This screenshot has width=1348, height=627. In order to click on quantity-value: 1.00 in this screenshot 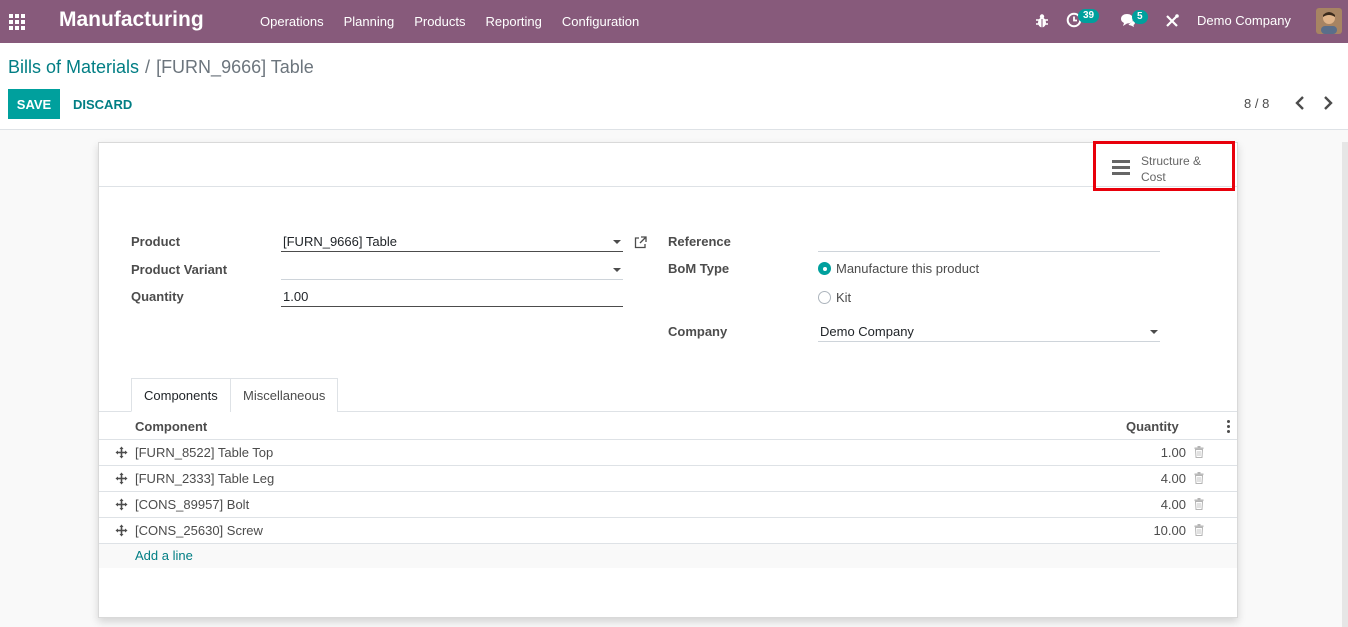, I will do `click(296, 296)`.